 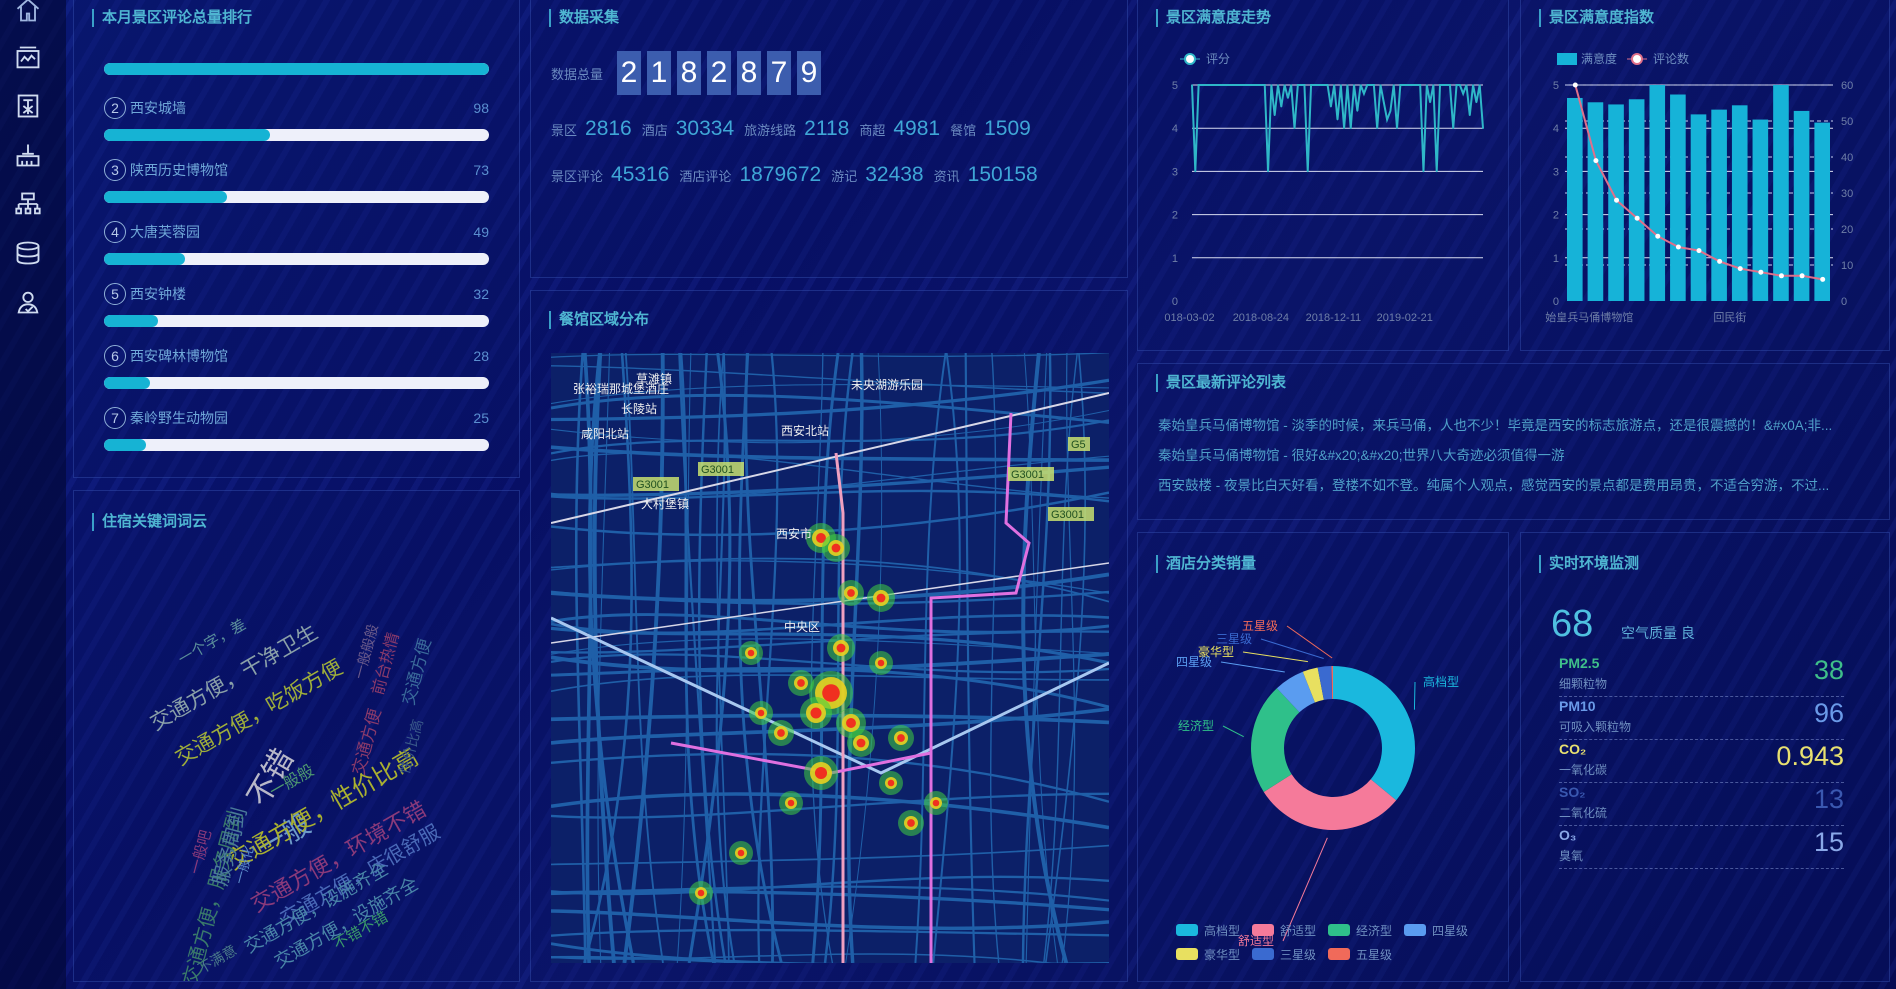 What do you see at coordinates (640, 174) in the screenshot?
I see `stat-value: 45316` at bounding box center [640, 174].